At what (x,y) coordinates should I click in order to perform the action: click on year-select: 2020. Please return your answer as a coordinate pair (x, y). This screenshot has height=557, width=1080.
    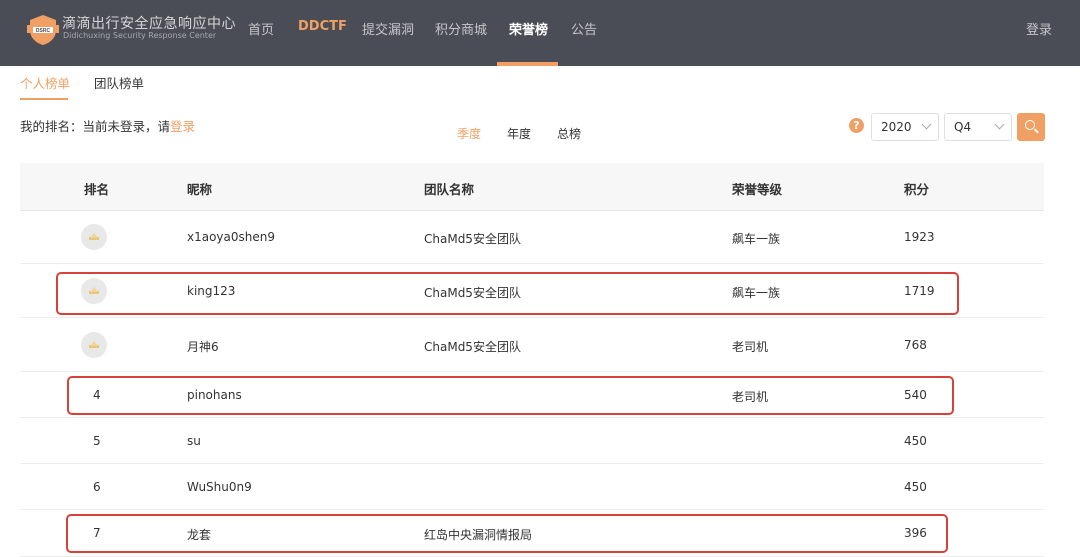
    Looking at the image, I should click on (905, 127).